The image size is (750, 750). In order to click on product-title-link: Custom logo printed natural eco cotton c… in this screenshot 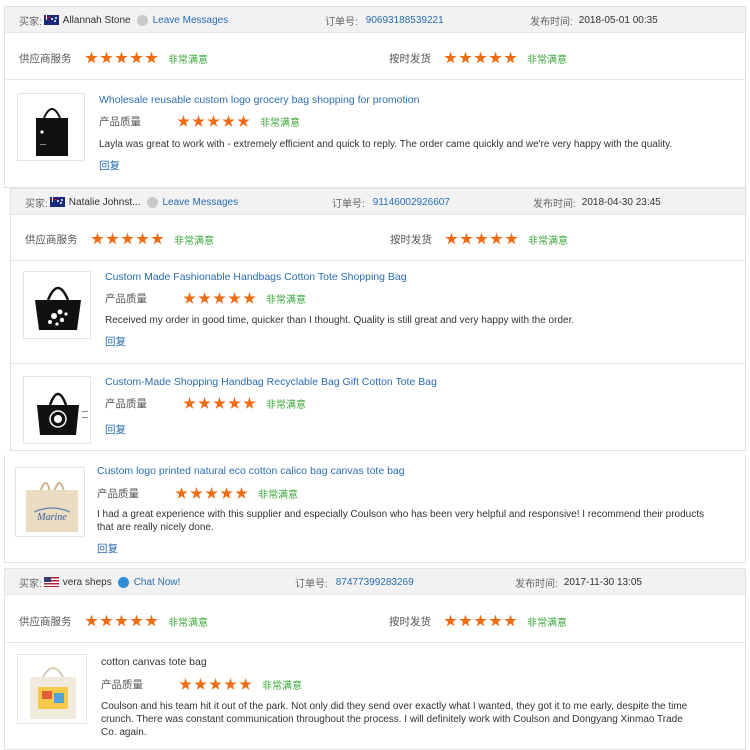, I will do `click(251, 471)`.